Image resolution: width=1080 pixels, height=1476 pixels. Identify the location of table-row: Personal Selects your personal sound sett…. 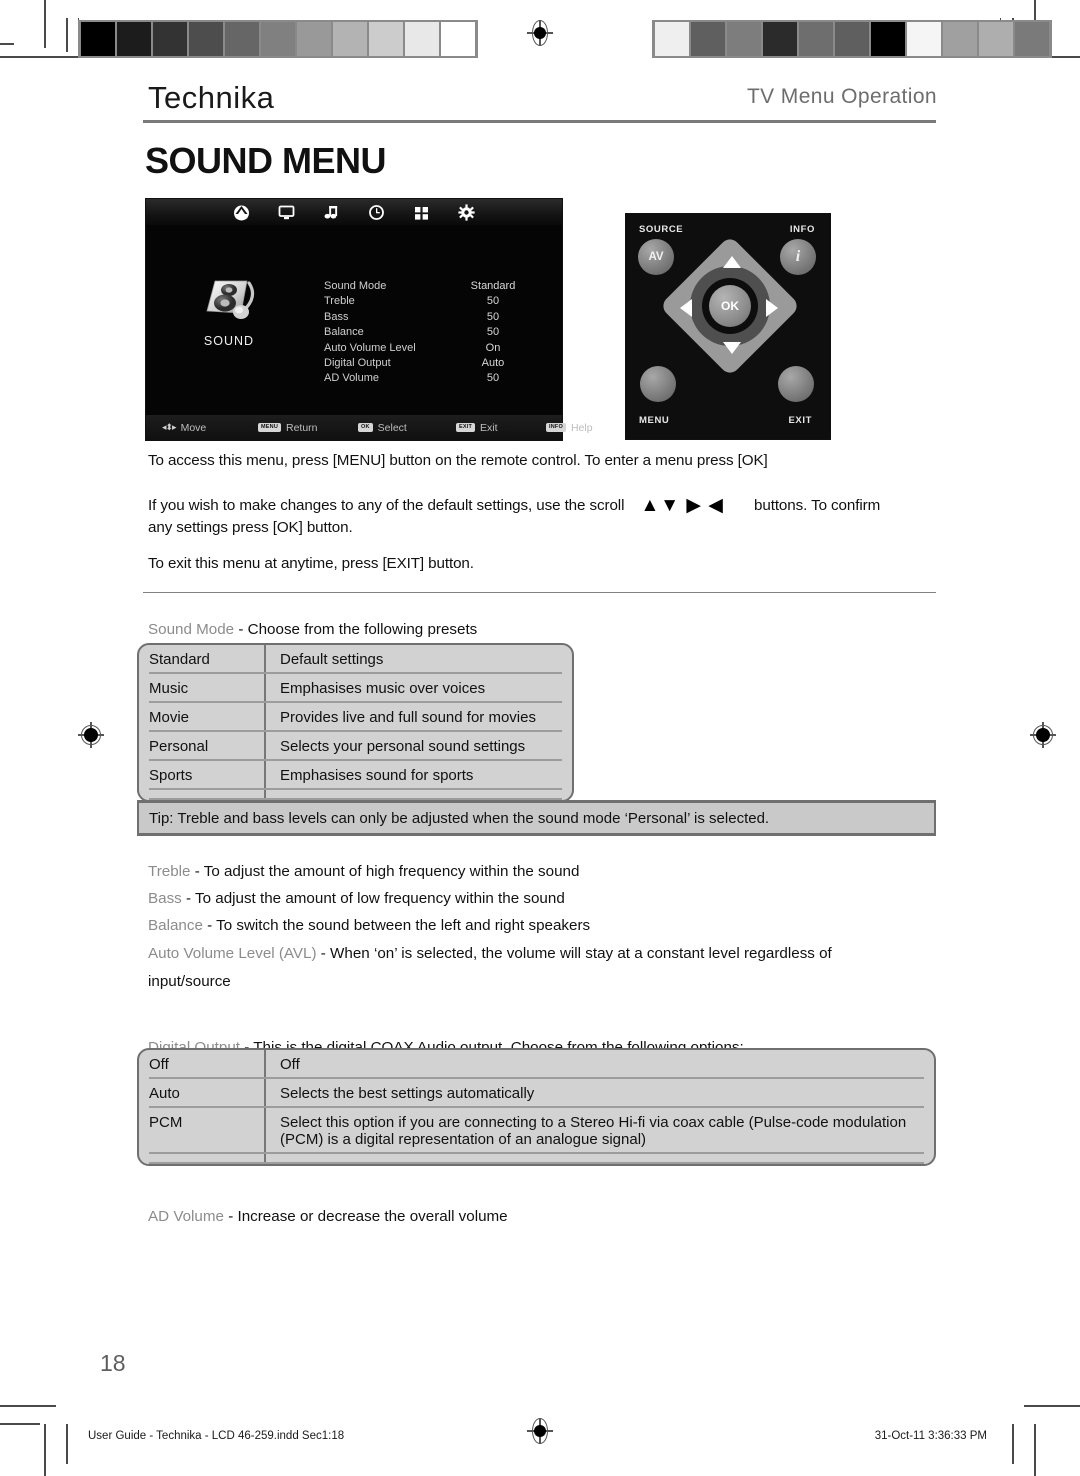
(355, 746).